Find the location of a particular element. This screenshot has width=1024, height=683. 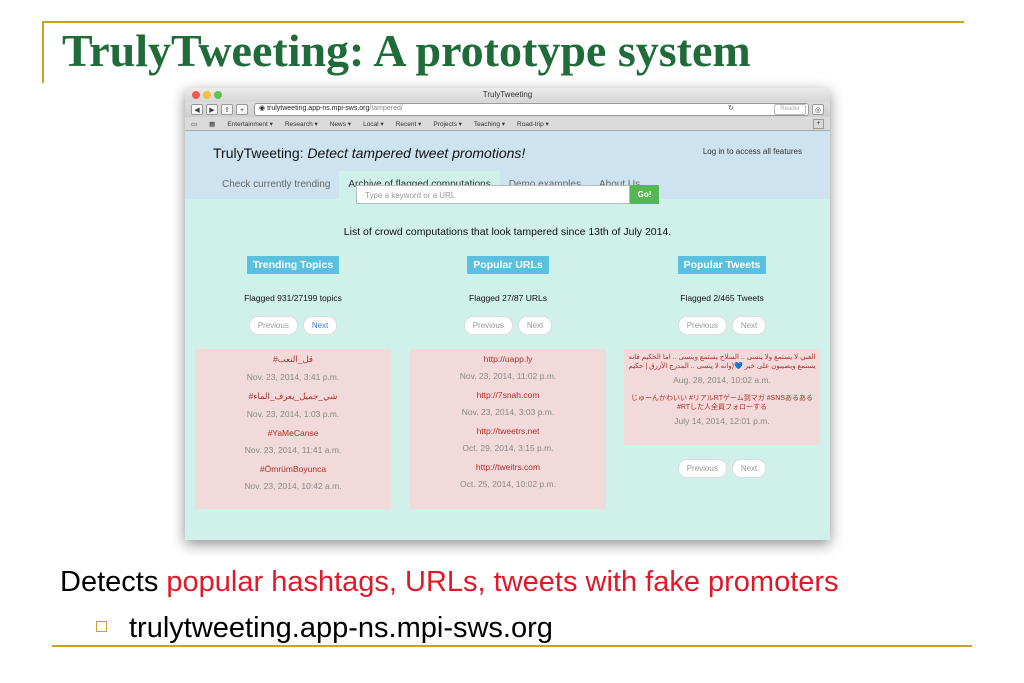

title-left-rule is located at coordinates (43, 52).